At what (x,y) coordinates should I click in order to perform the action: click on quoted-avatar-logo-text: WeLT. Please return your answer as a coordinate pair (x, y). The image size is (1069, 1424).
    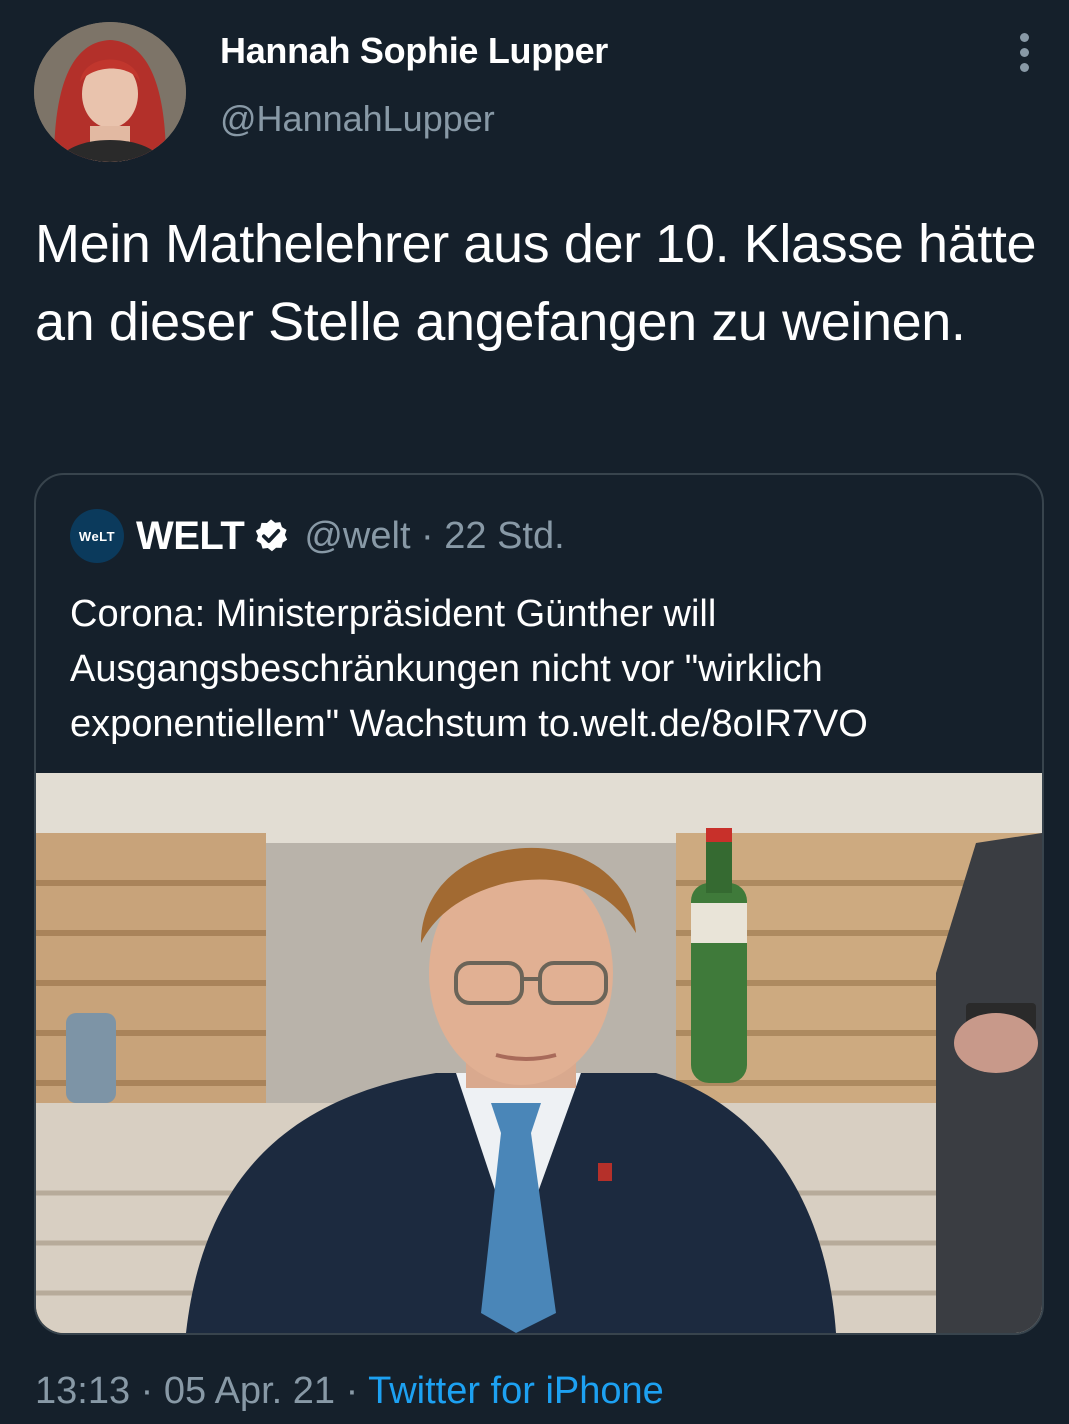
    Looking at the image, I should click on (97, 536).